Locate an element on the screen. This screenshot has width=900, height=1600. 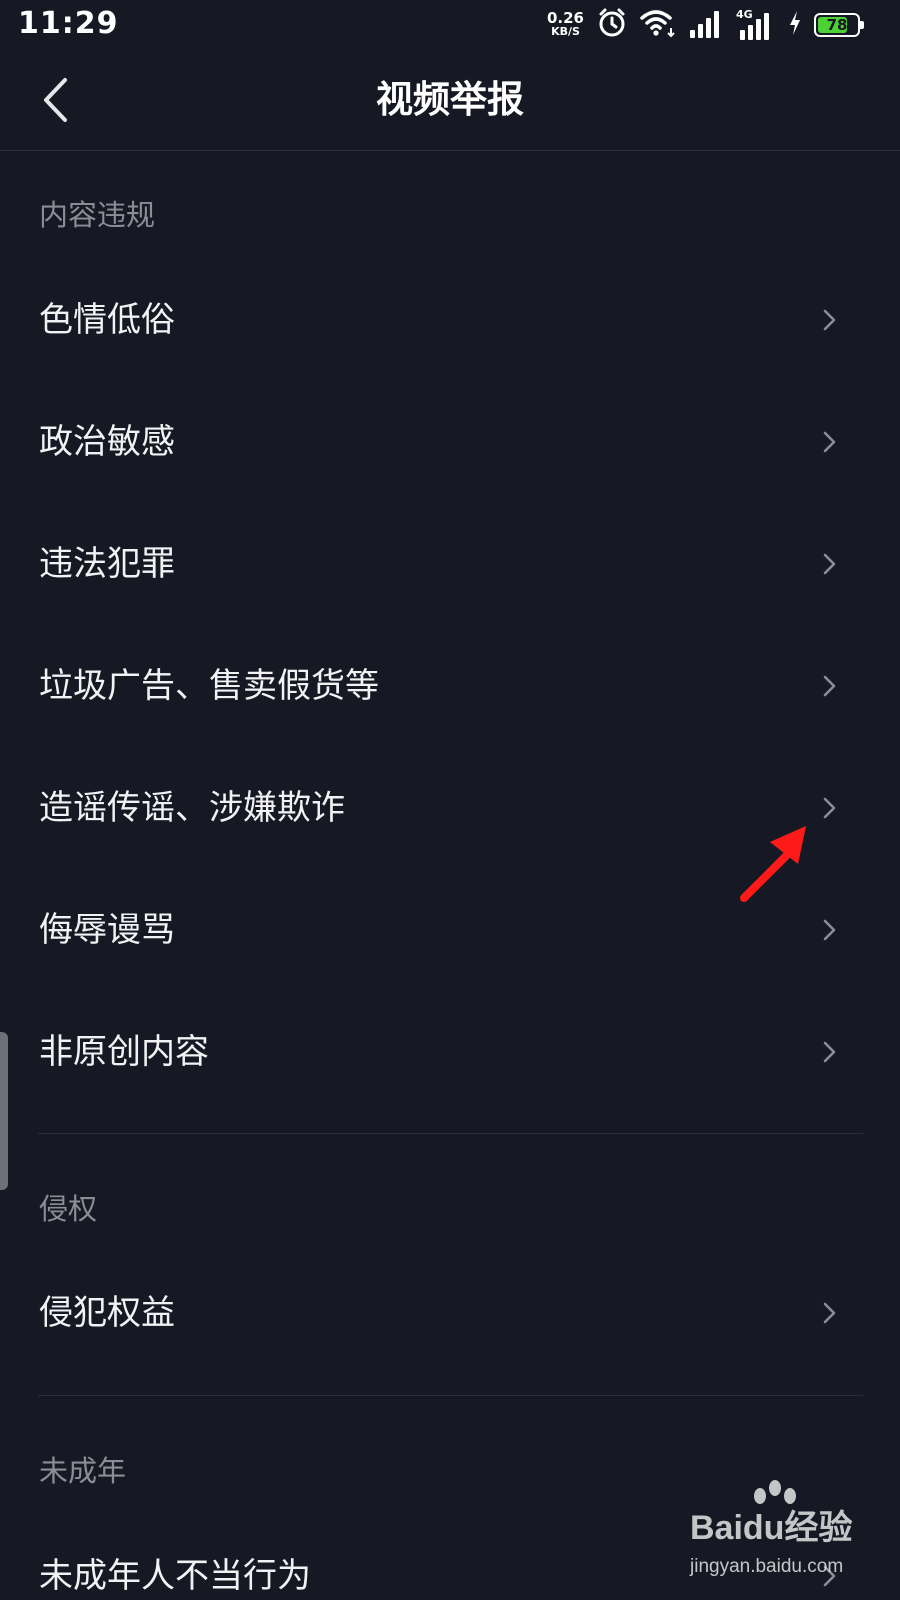
battery-level: 78 is located at coordinates (837, 25).